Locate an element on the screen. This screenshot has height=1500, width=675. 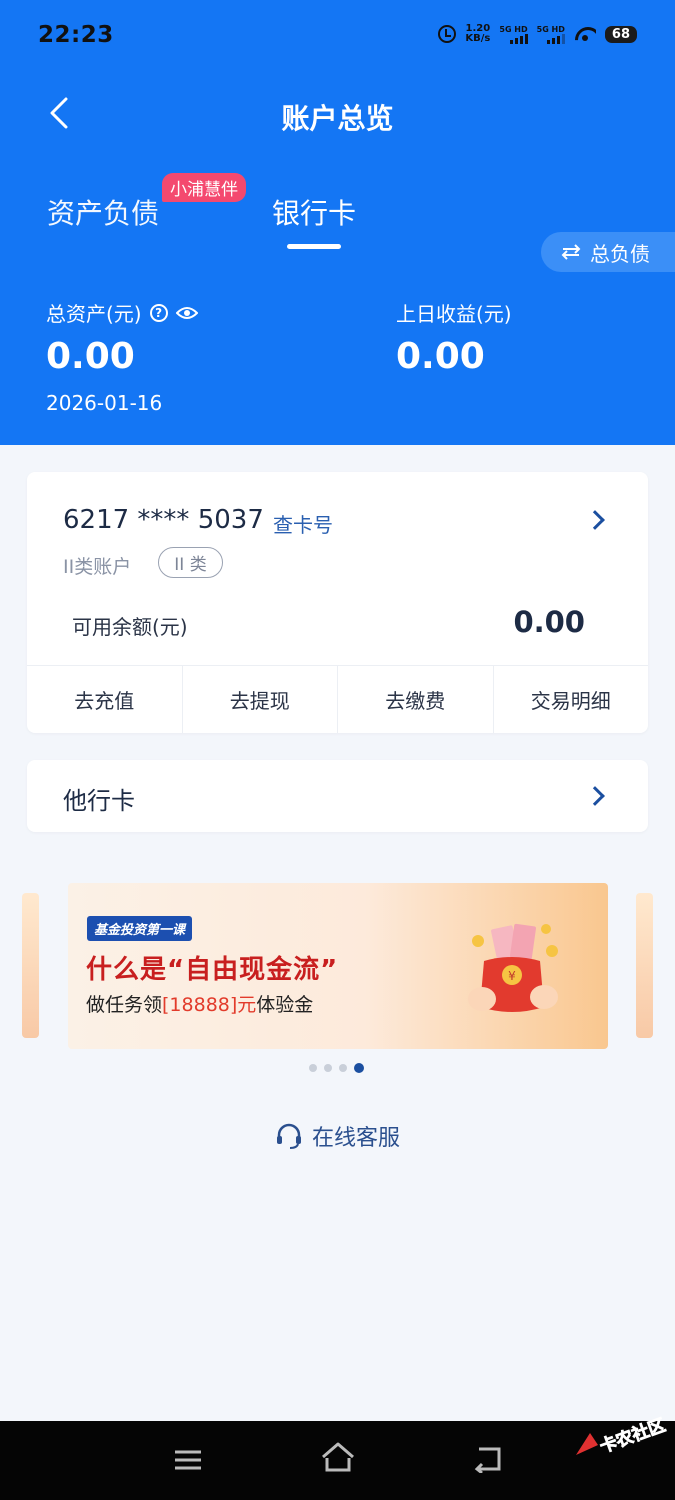
pay-bills-button: 去缴费 is located at coordinates (416, 699).